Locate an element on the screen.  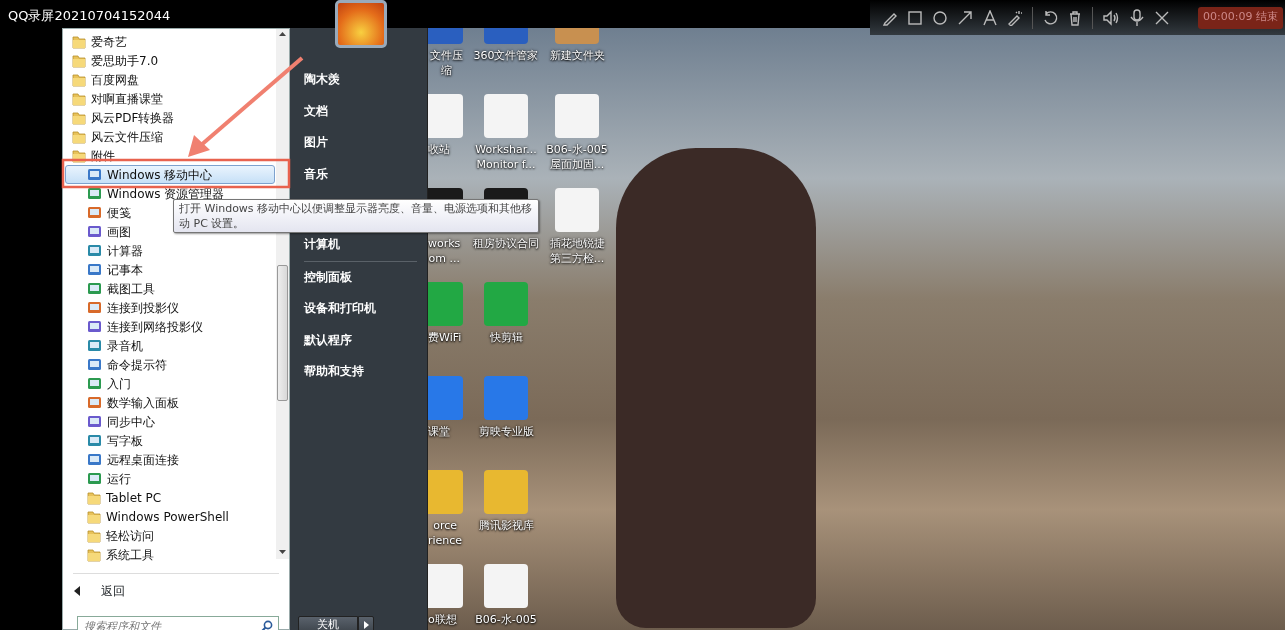
program-menu-item: 截图工具 is located at coordinates (170, 288).